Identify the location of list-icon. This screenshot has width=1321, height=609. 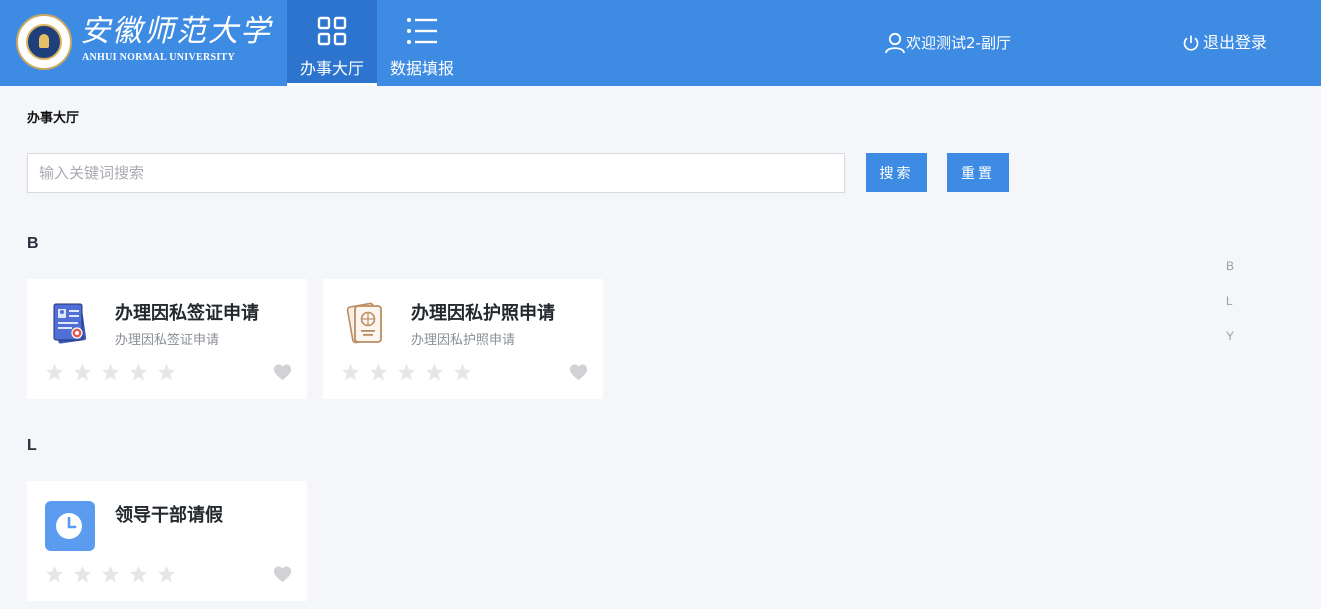
(422, 31).